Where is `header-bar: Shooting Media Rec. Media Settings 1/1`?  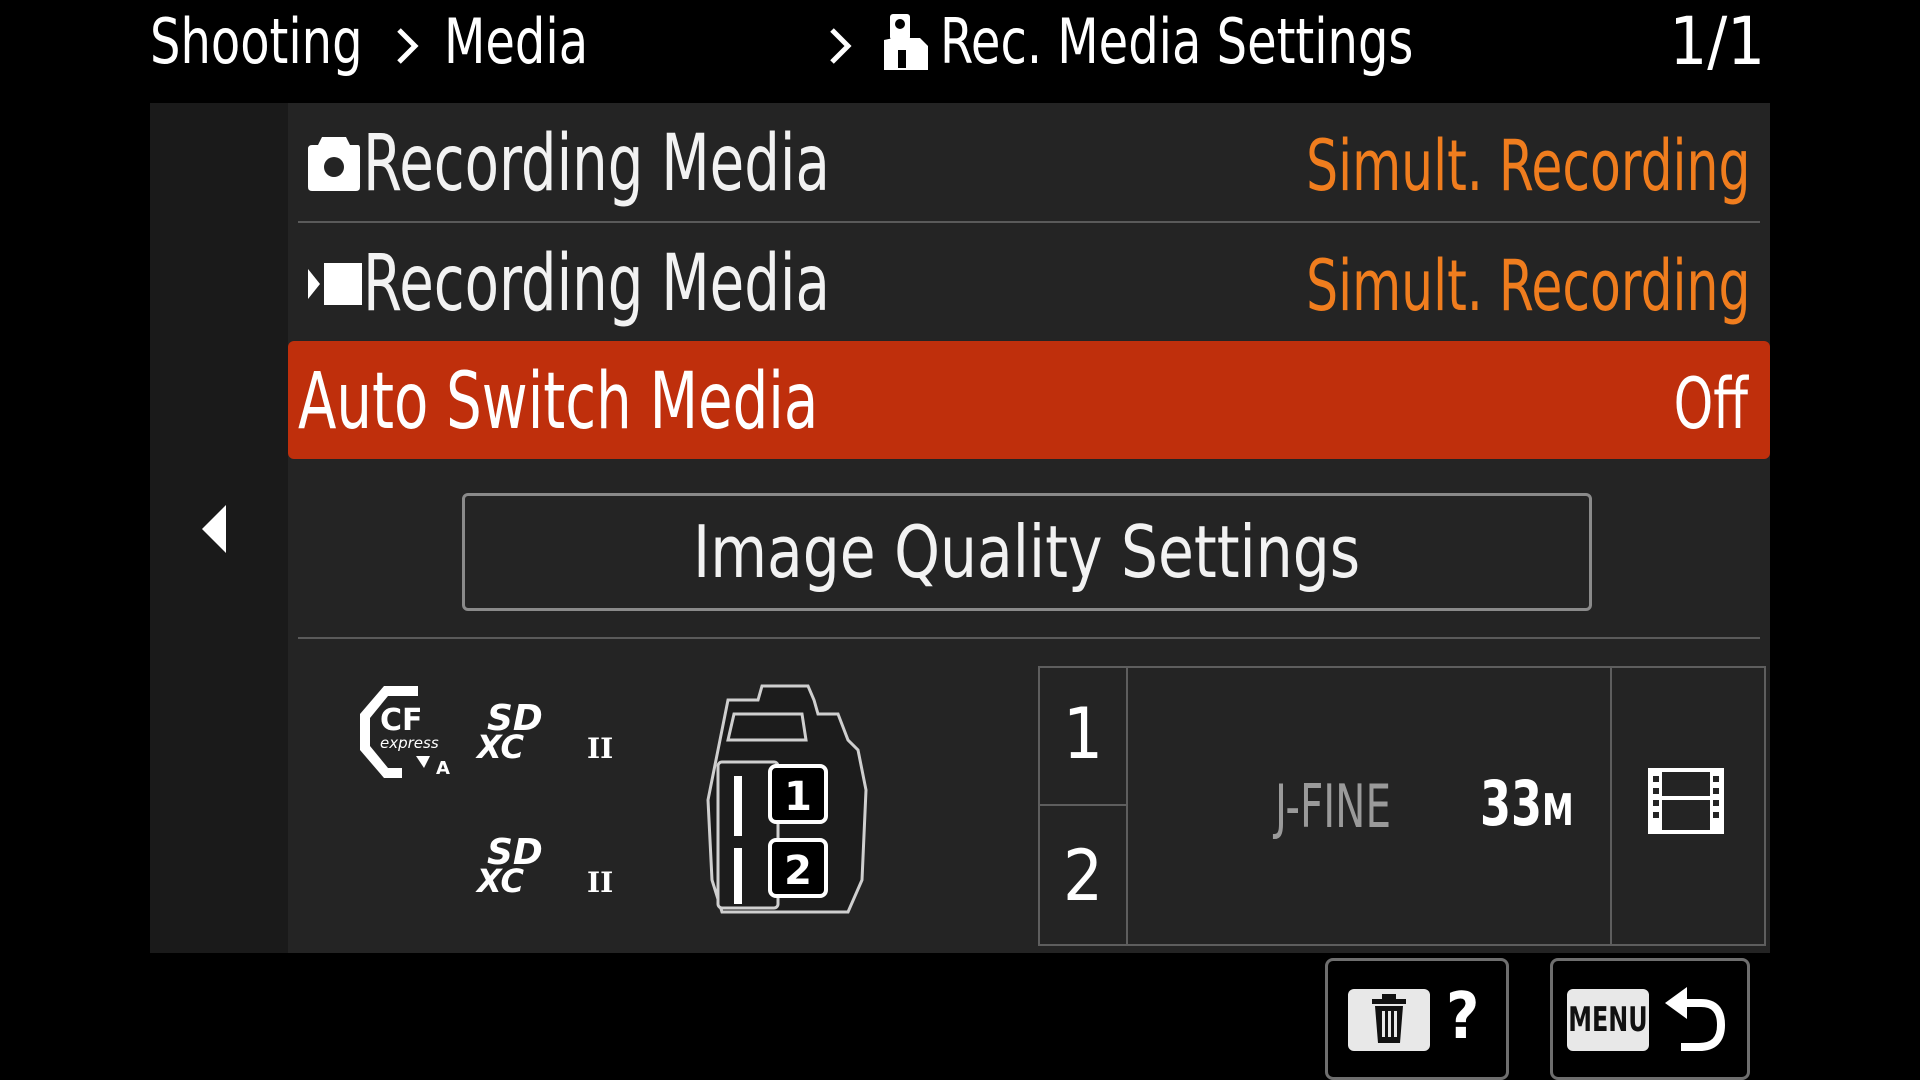 header-bar: Shooting Media Rec. Media Settings 1/1 is located at coordinates (960, 50).